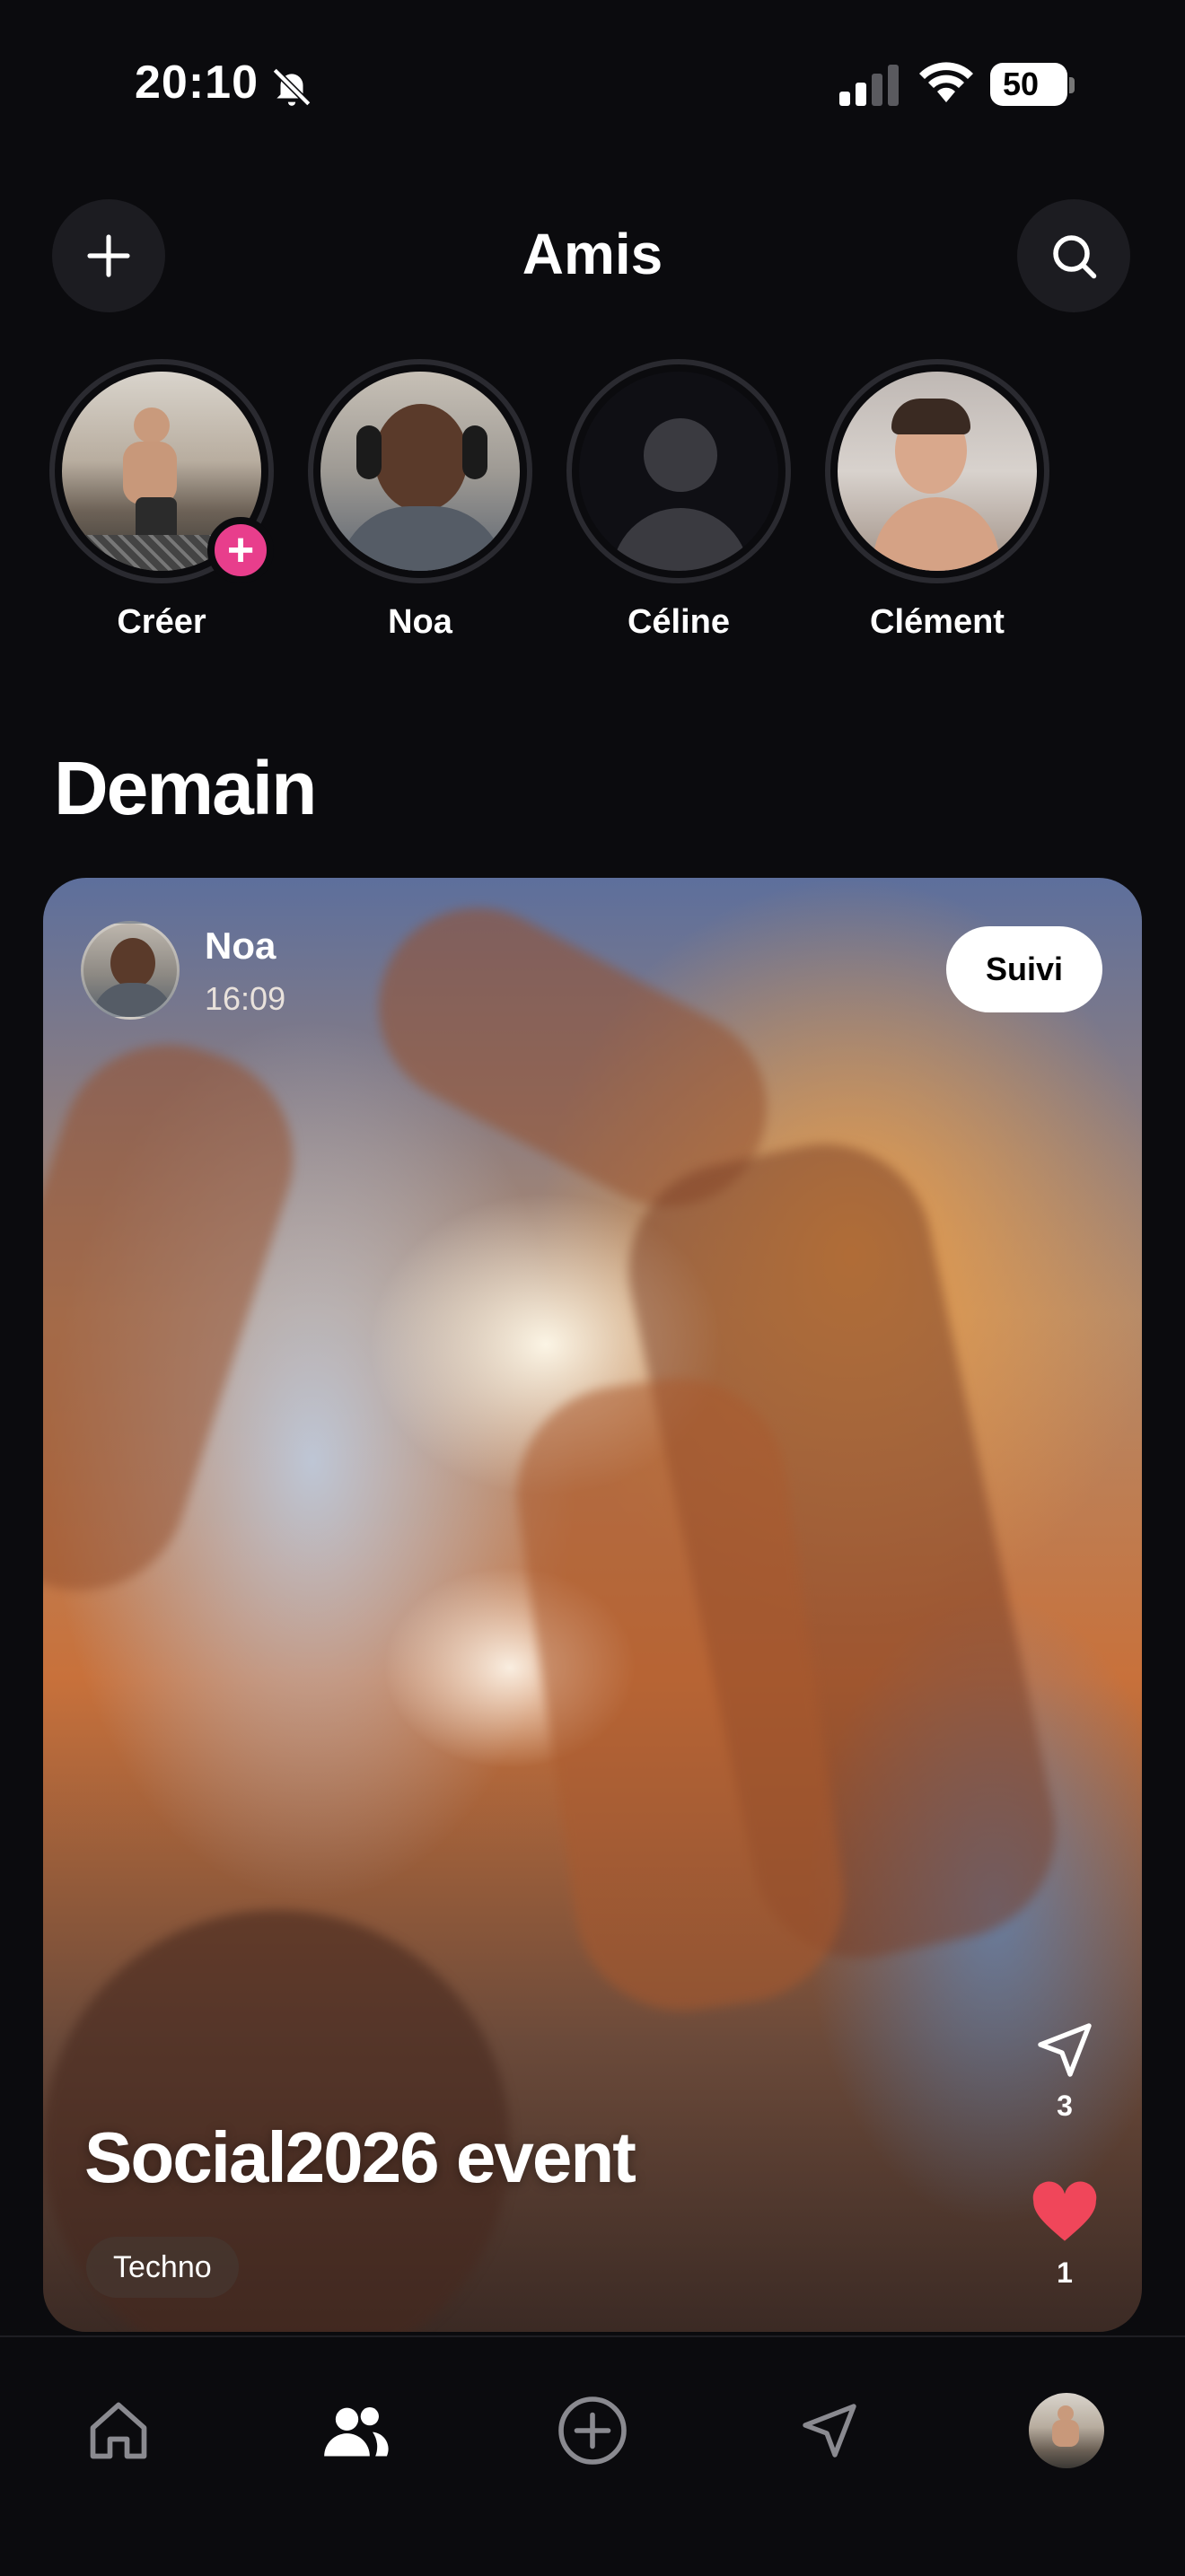 The height and width of the screenshot is (2576, 1185). I want to click on search-button, so click(1073, 255).